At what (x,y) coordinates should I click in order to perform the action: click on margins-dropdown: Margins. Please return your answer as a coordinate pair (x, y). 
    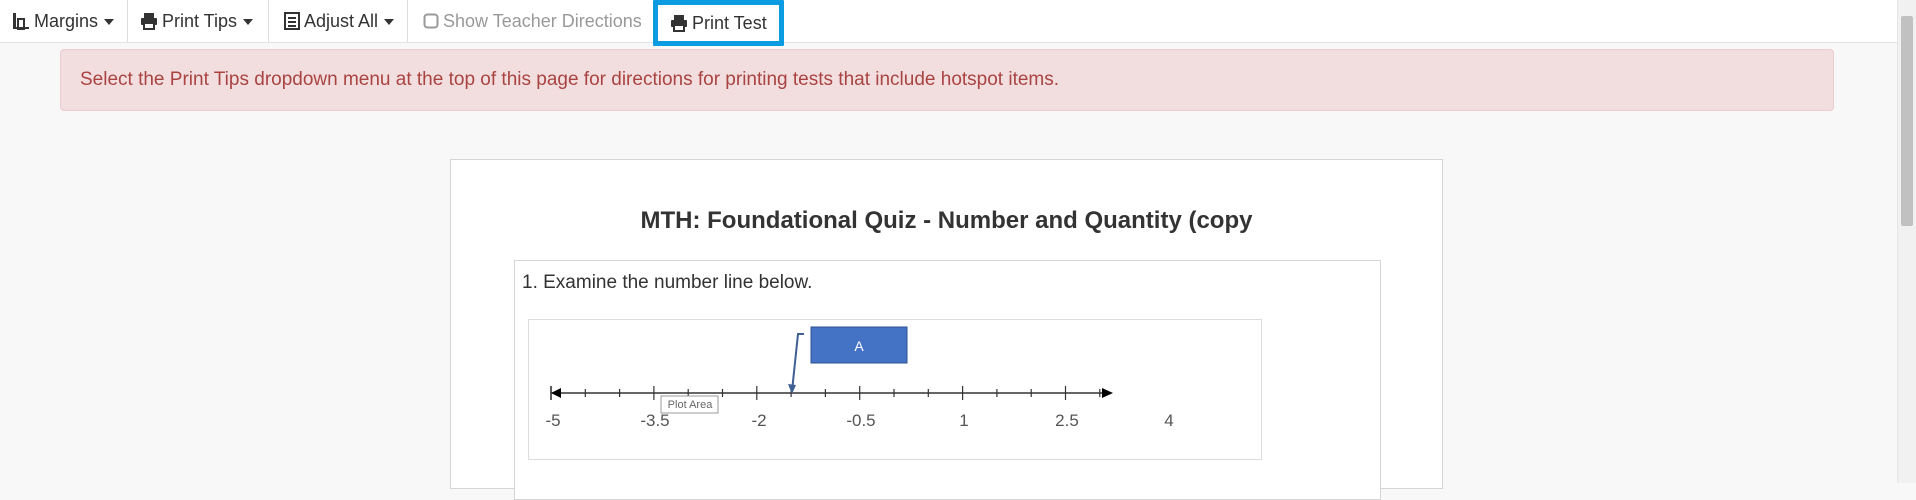
    Looking at the image, I should click on (64, 21).